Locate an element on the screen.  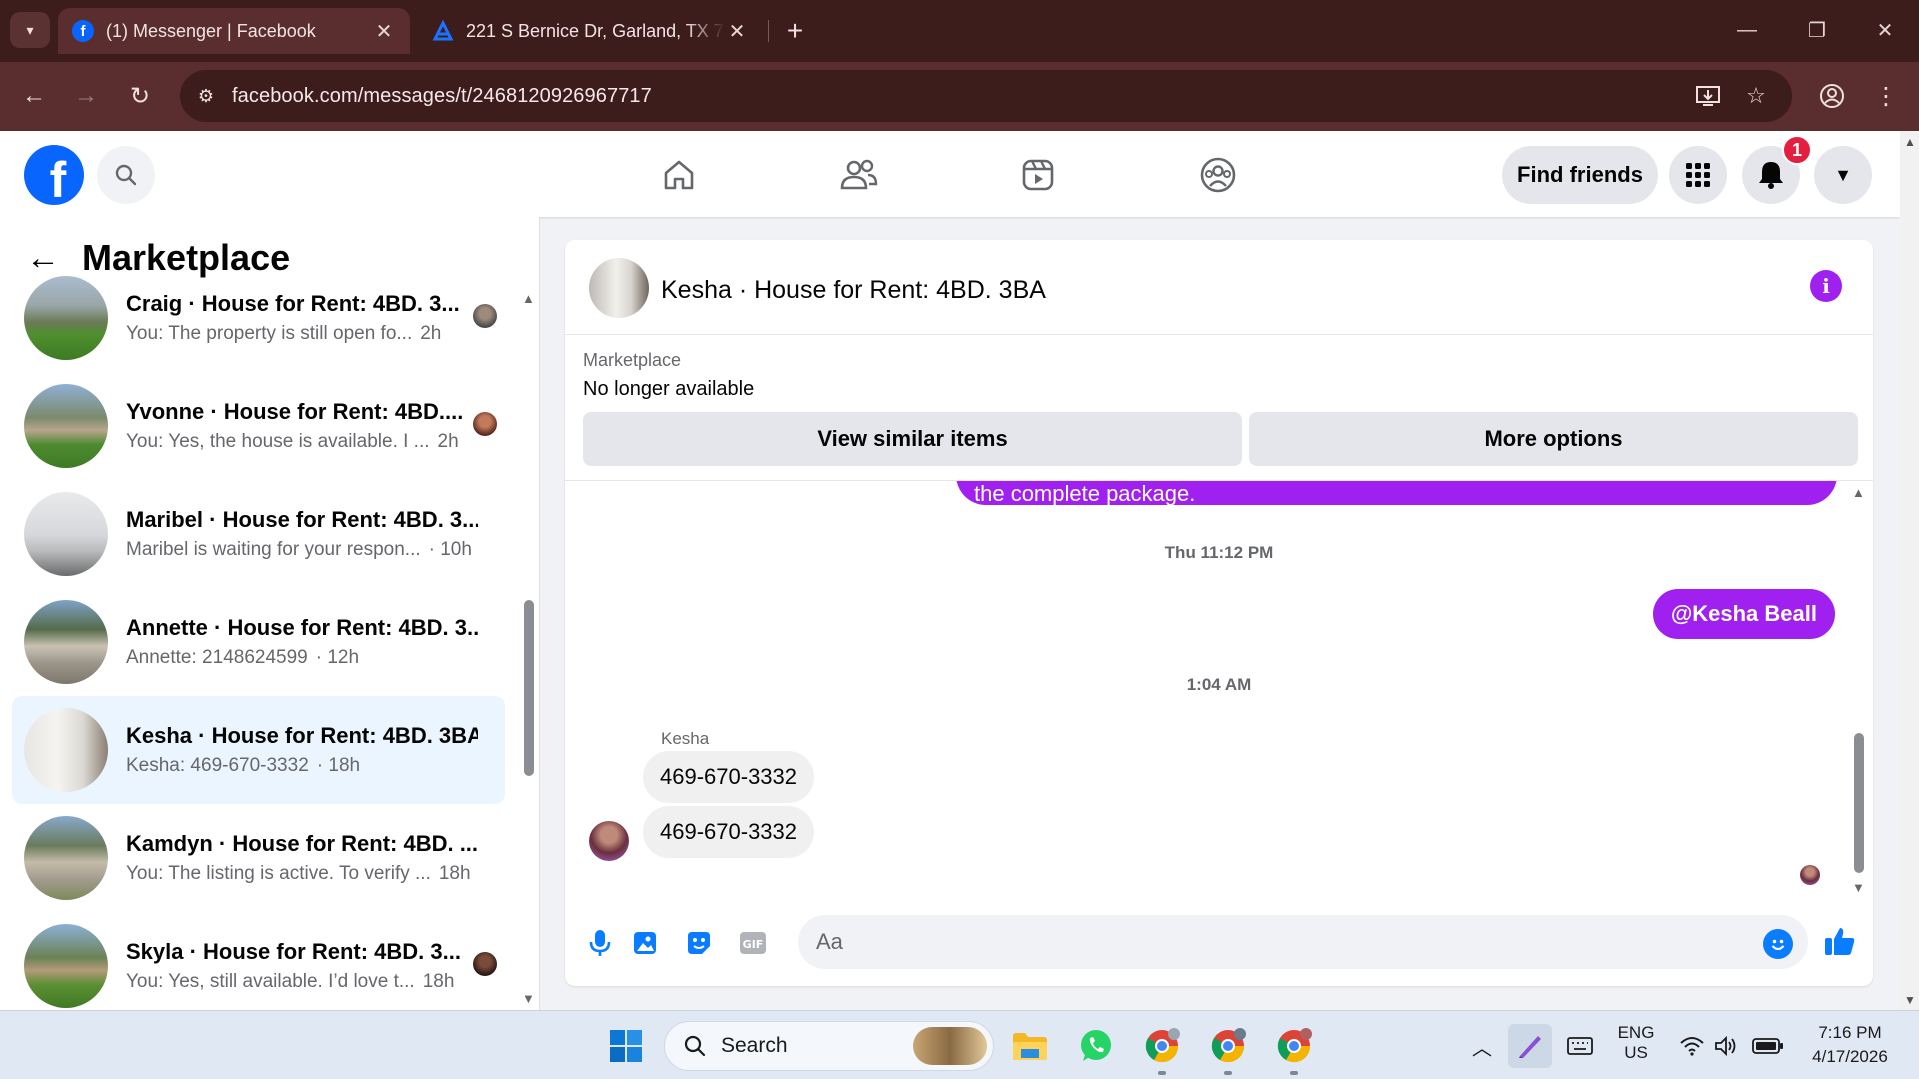
listing-status: No longer available is located at coordinates (669, 389).